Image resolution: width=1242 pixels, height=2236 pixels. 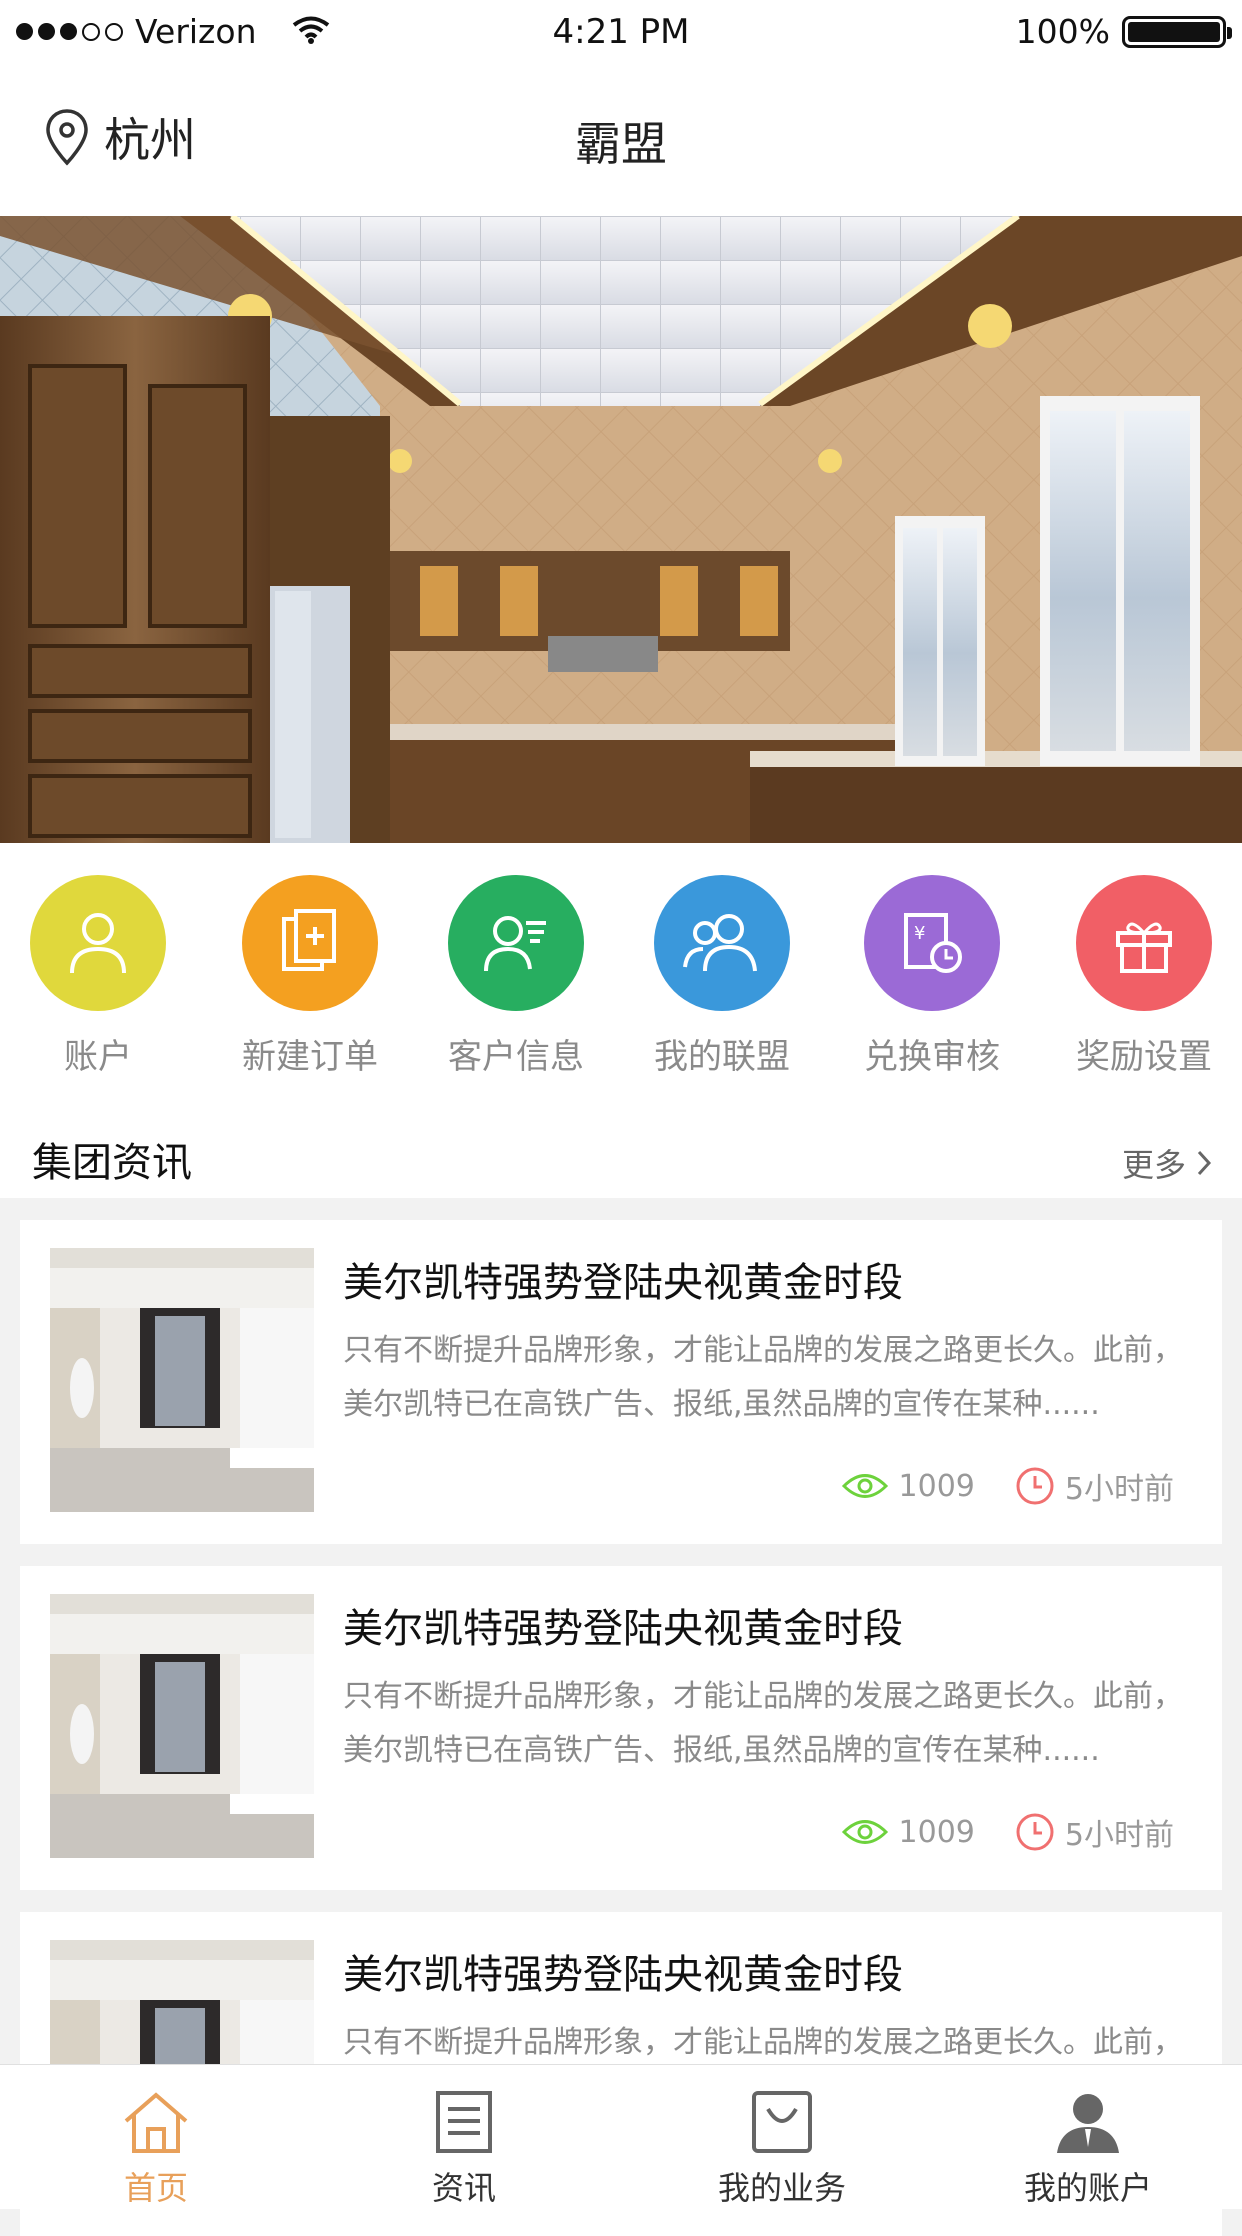 What do you see at coordinates (621, 970) in the screenshot?
I see `shortcut-grid: 账户 新建订单 客户信息 我的联盟 ¥ 兑换审核 奖励设置` at bounding box center [621, 970].